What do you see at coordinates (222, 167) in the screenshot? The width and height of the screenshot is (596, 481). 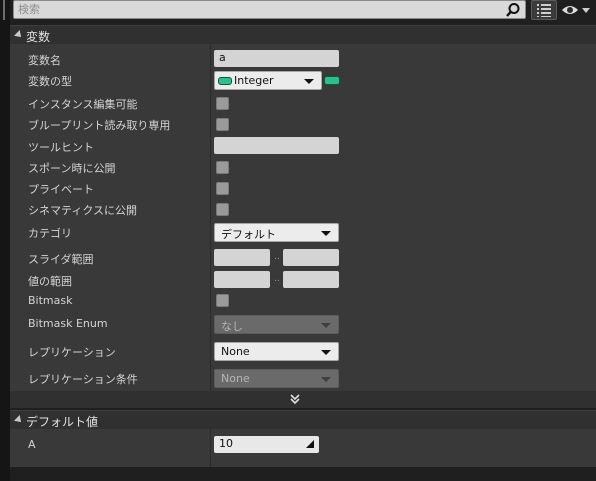 I see `expose-on-spawn-checkbox` at bounding box center [222, 167].